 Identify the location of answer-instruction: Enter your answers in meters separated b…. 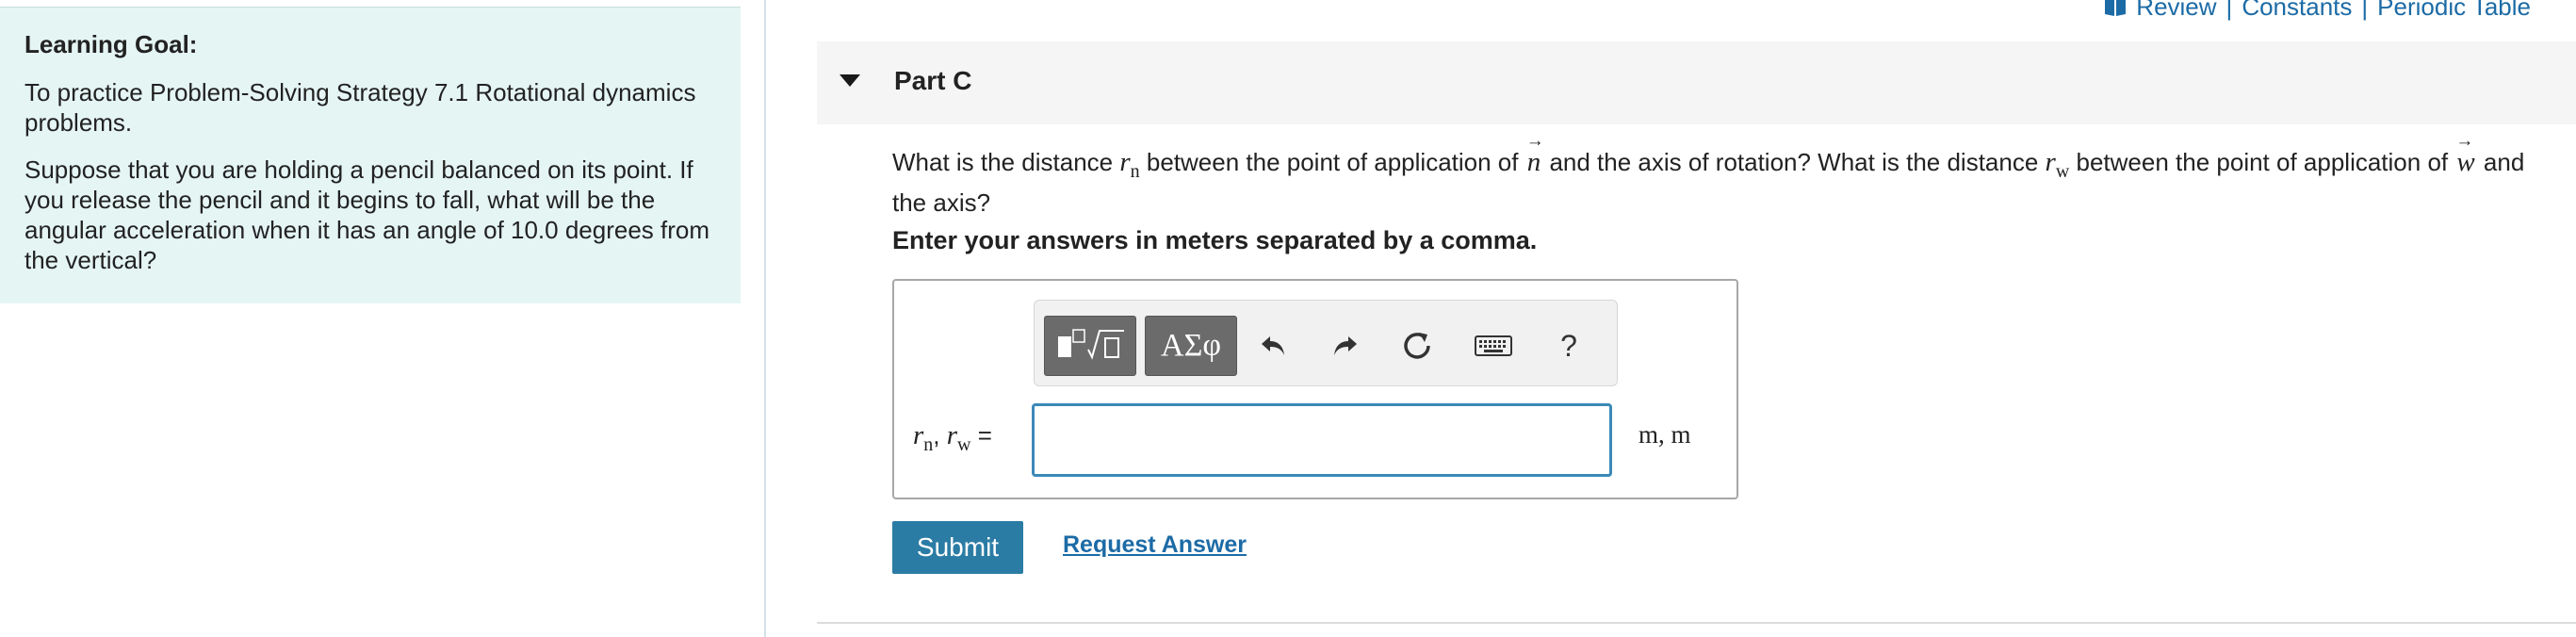
(1215, 240).